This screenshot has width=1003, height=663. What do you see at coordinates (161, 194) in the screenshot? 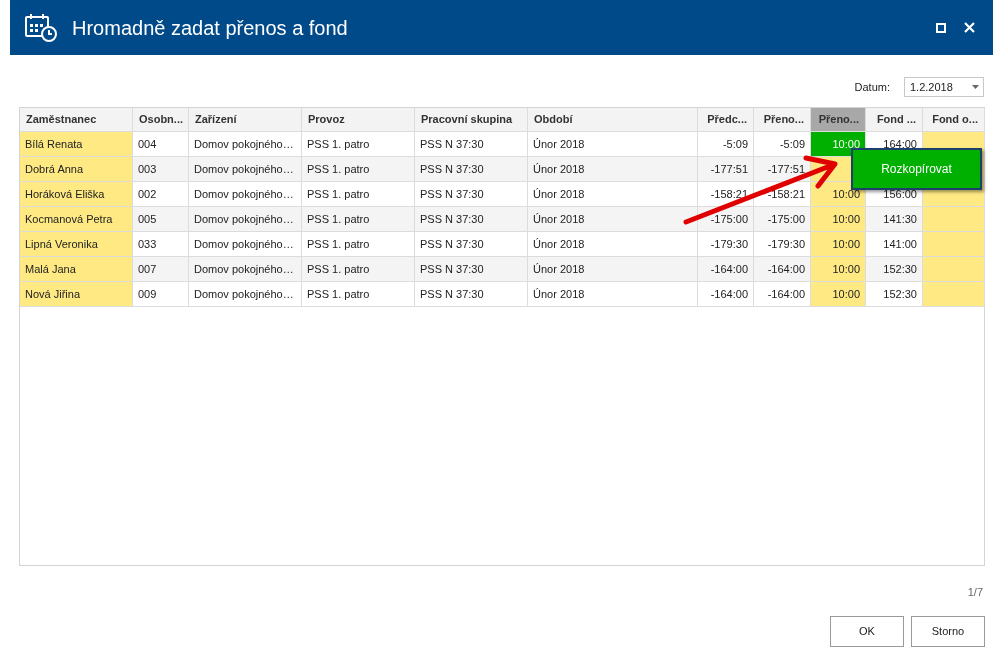
I see `table-cell: 002` at bounding box center [161, 194].